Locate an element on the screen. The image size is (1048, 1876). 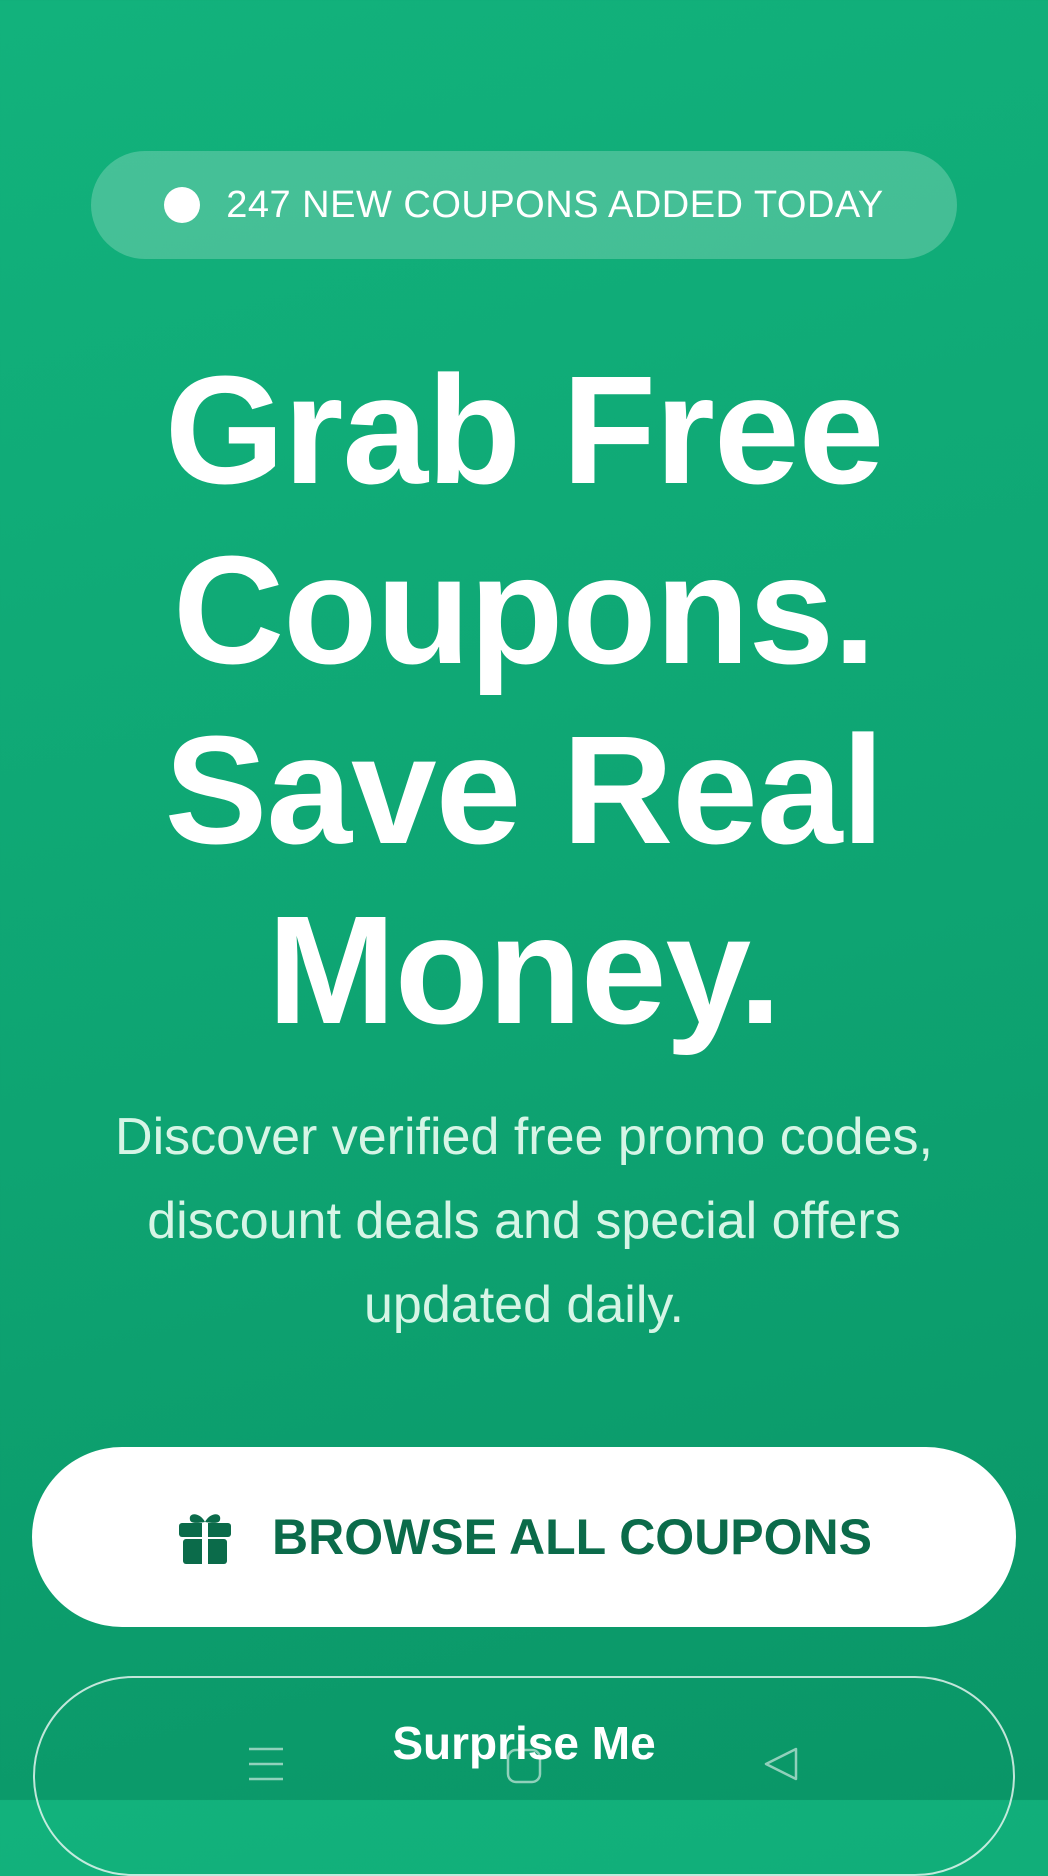
back-icon is located at coordinates (781, 1764).